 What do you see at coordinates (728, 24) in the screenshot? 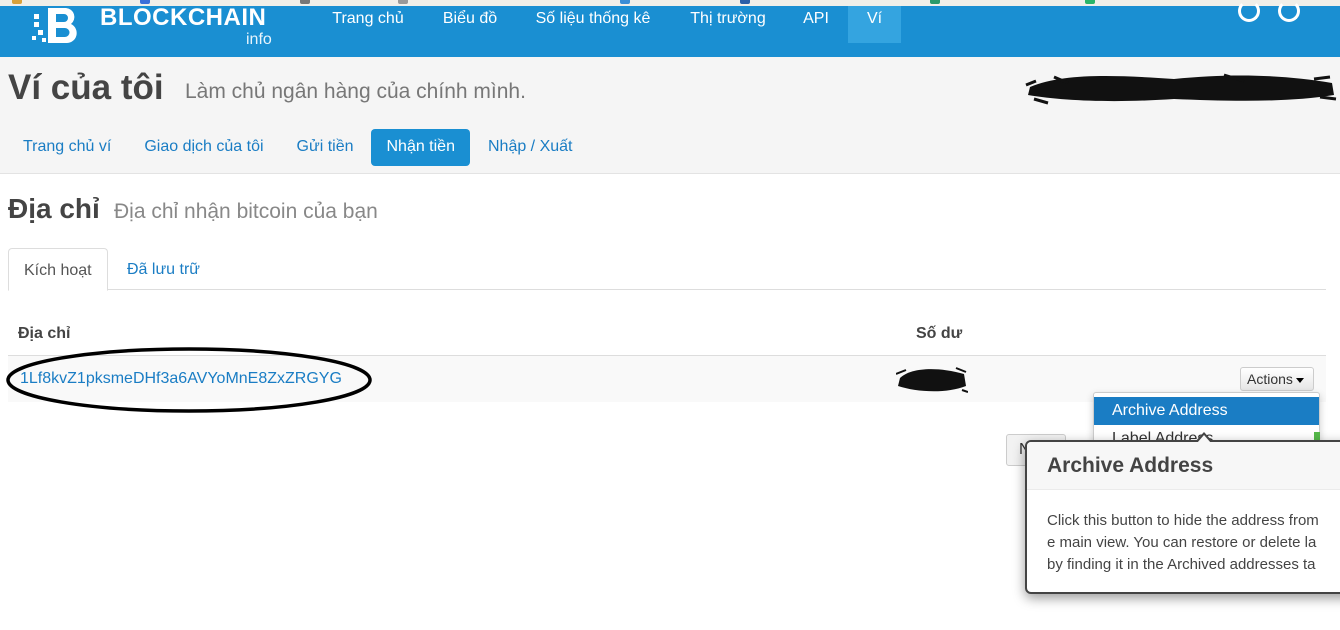
I see `nav-markets: Thị trường` at bounding box center [728, 24].